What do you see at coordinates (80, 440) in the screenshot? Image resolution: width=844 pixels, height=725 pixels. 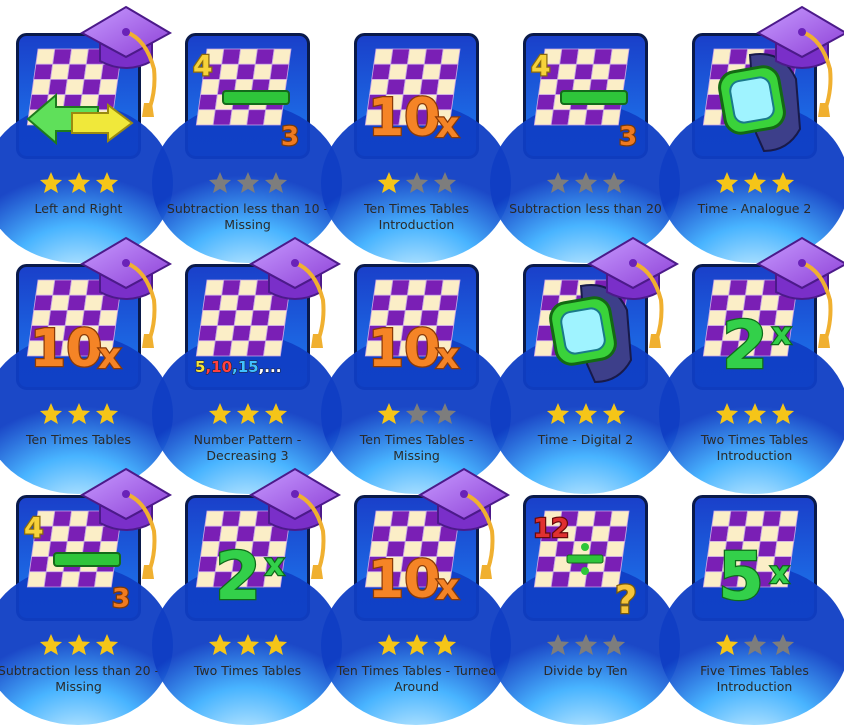 I see `lesson-label: Ten Times Tables` at bounding box center [80, 440].